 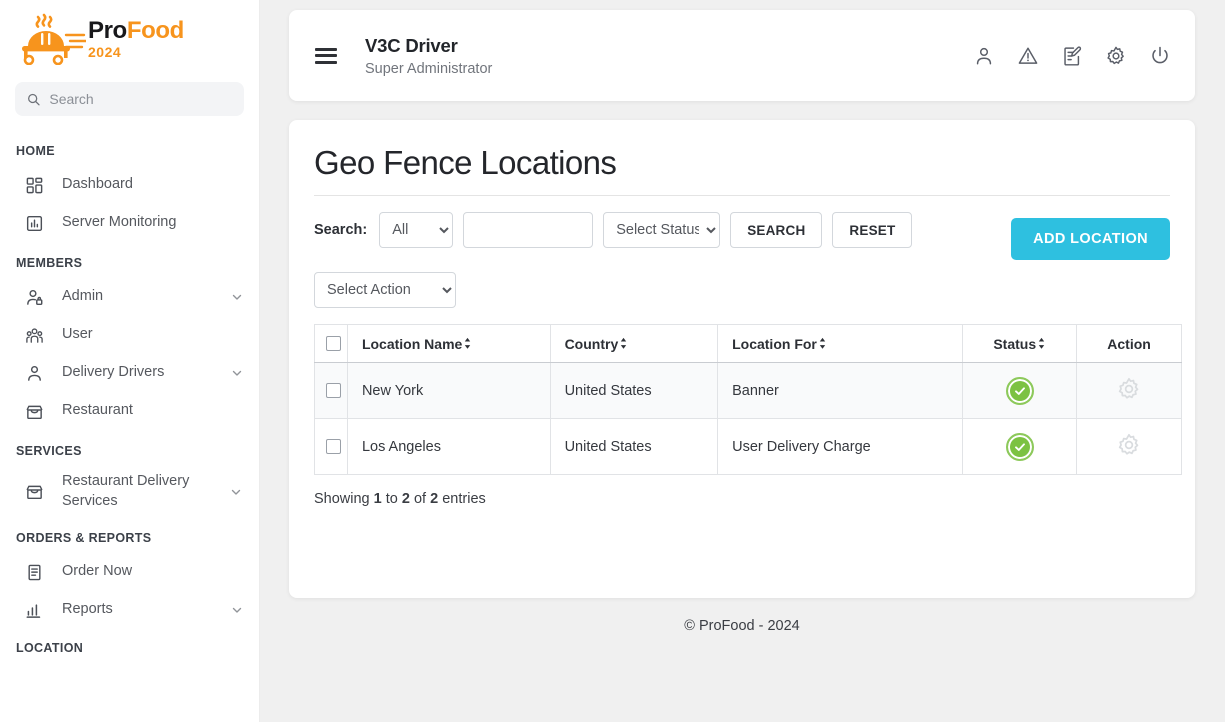 What do you see at coordinates (34, 223) in the screenshot?
I see `bar-chart-icon` at bounding box center [34, 223].